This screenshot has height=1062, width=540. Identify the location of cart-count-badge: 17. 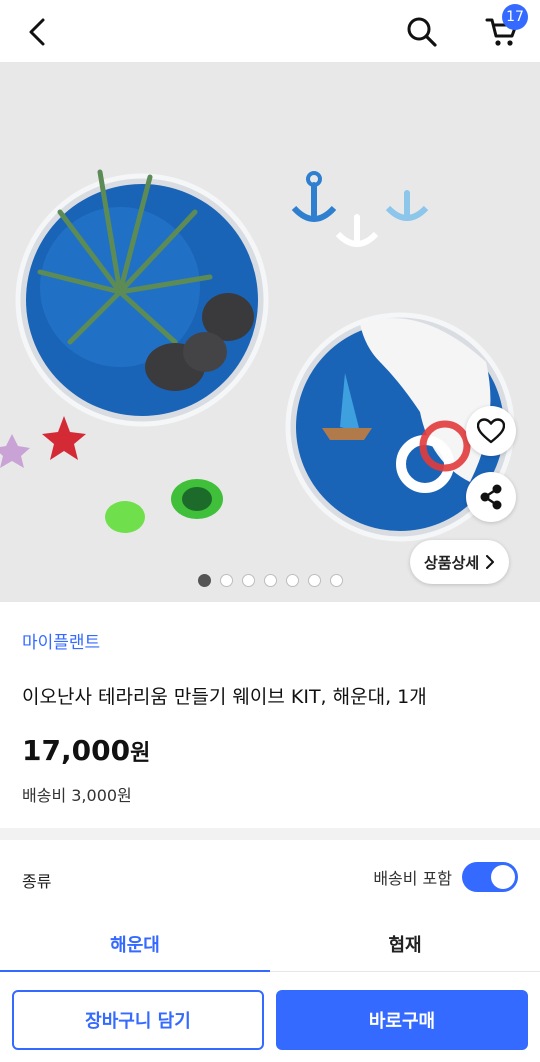
(515, 17).